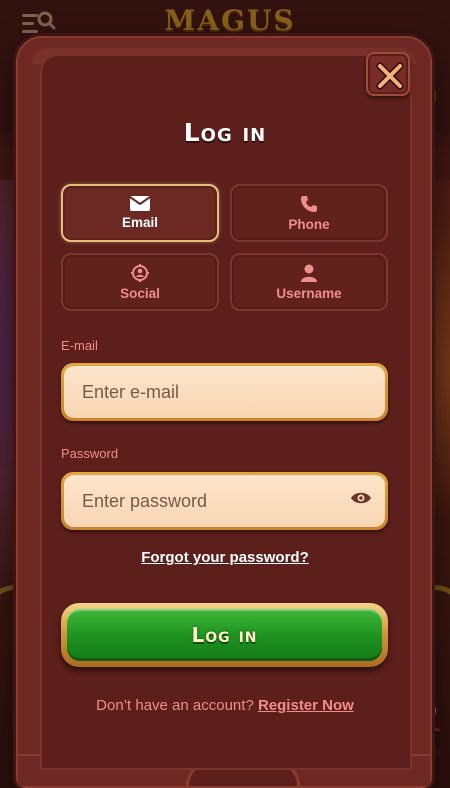 The width and height of the screenshot is (450, 788). I want to click on password-field, so click(224, 501).